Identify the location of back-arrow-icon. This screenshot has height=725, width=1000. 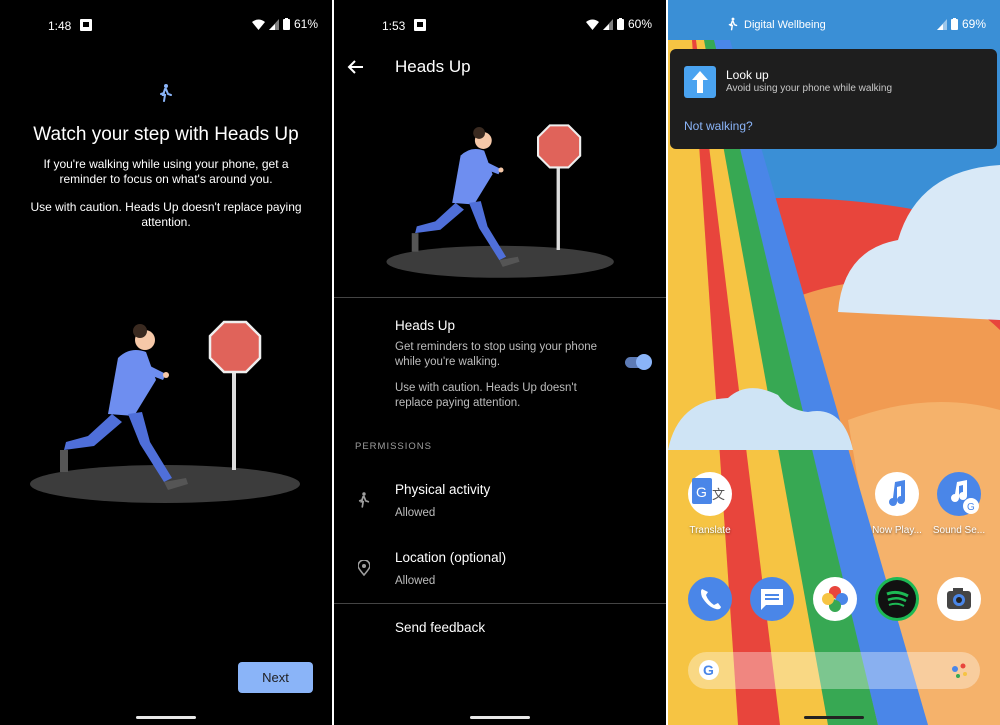
(356, 69).